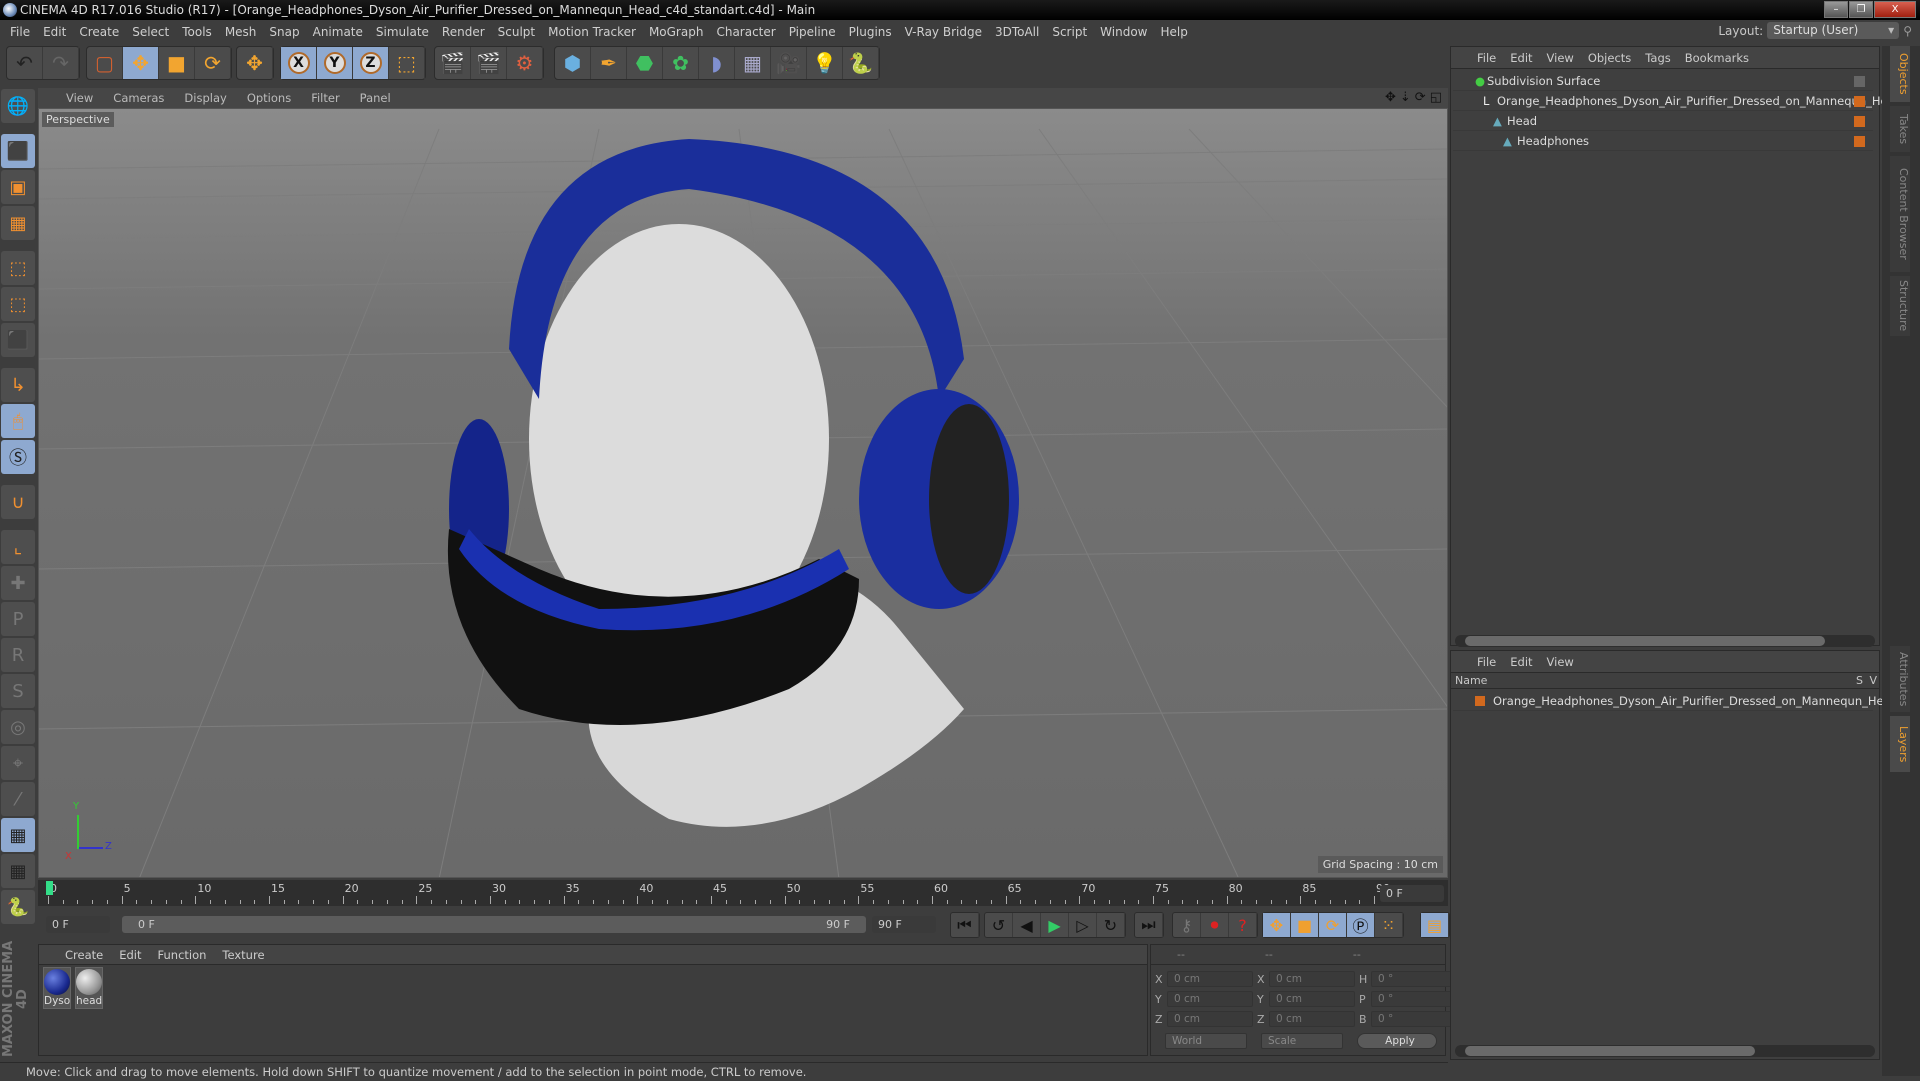  Describe the element at coordinates (105, 63) in the screenshot. I see `live-selection-icon: ▢` at that location.